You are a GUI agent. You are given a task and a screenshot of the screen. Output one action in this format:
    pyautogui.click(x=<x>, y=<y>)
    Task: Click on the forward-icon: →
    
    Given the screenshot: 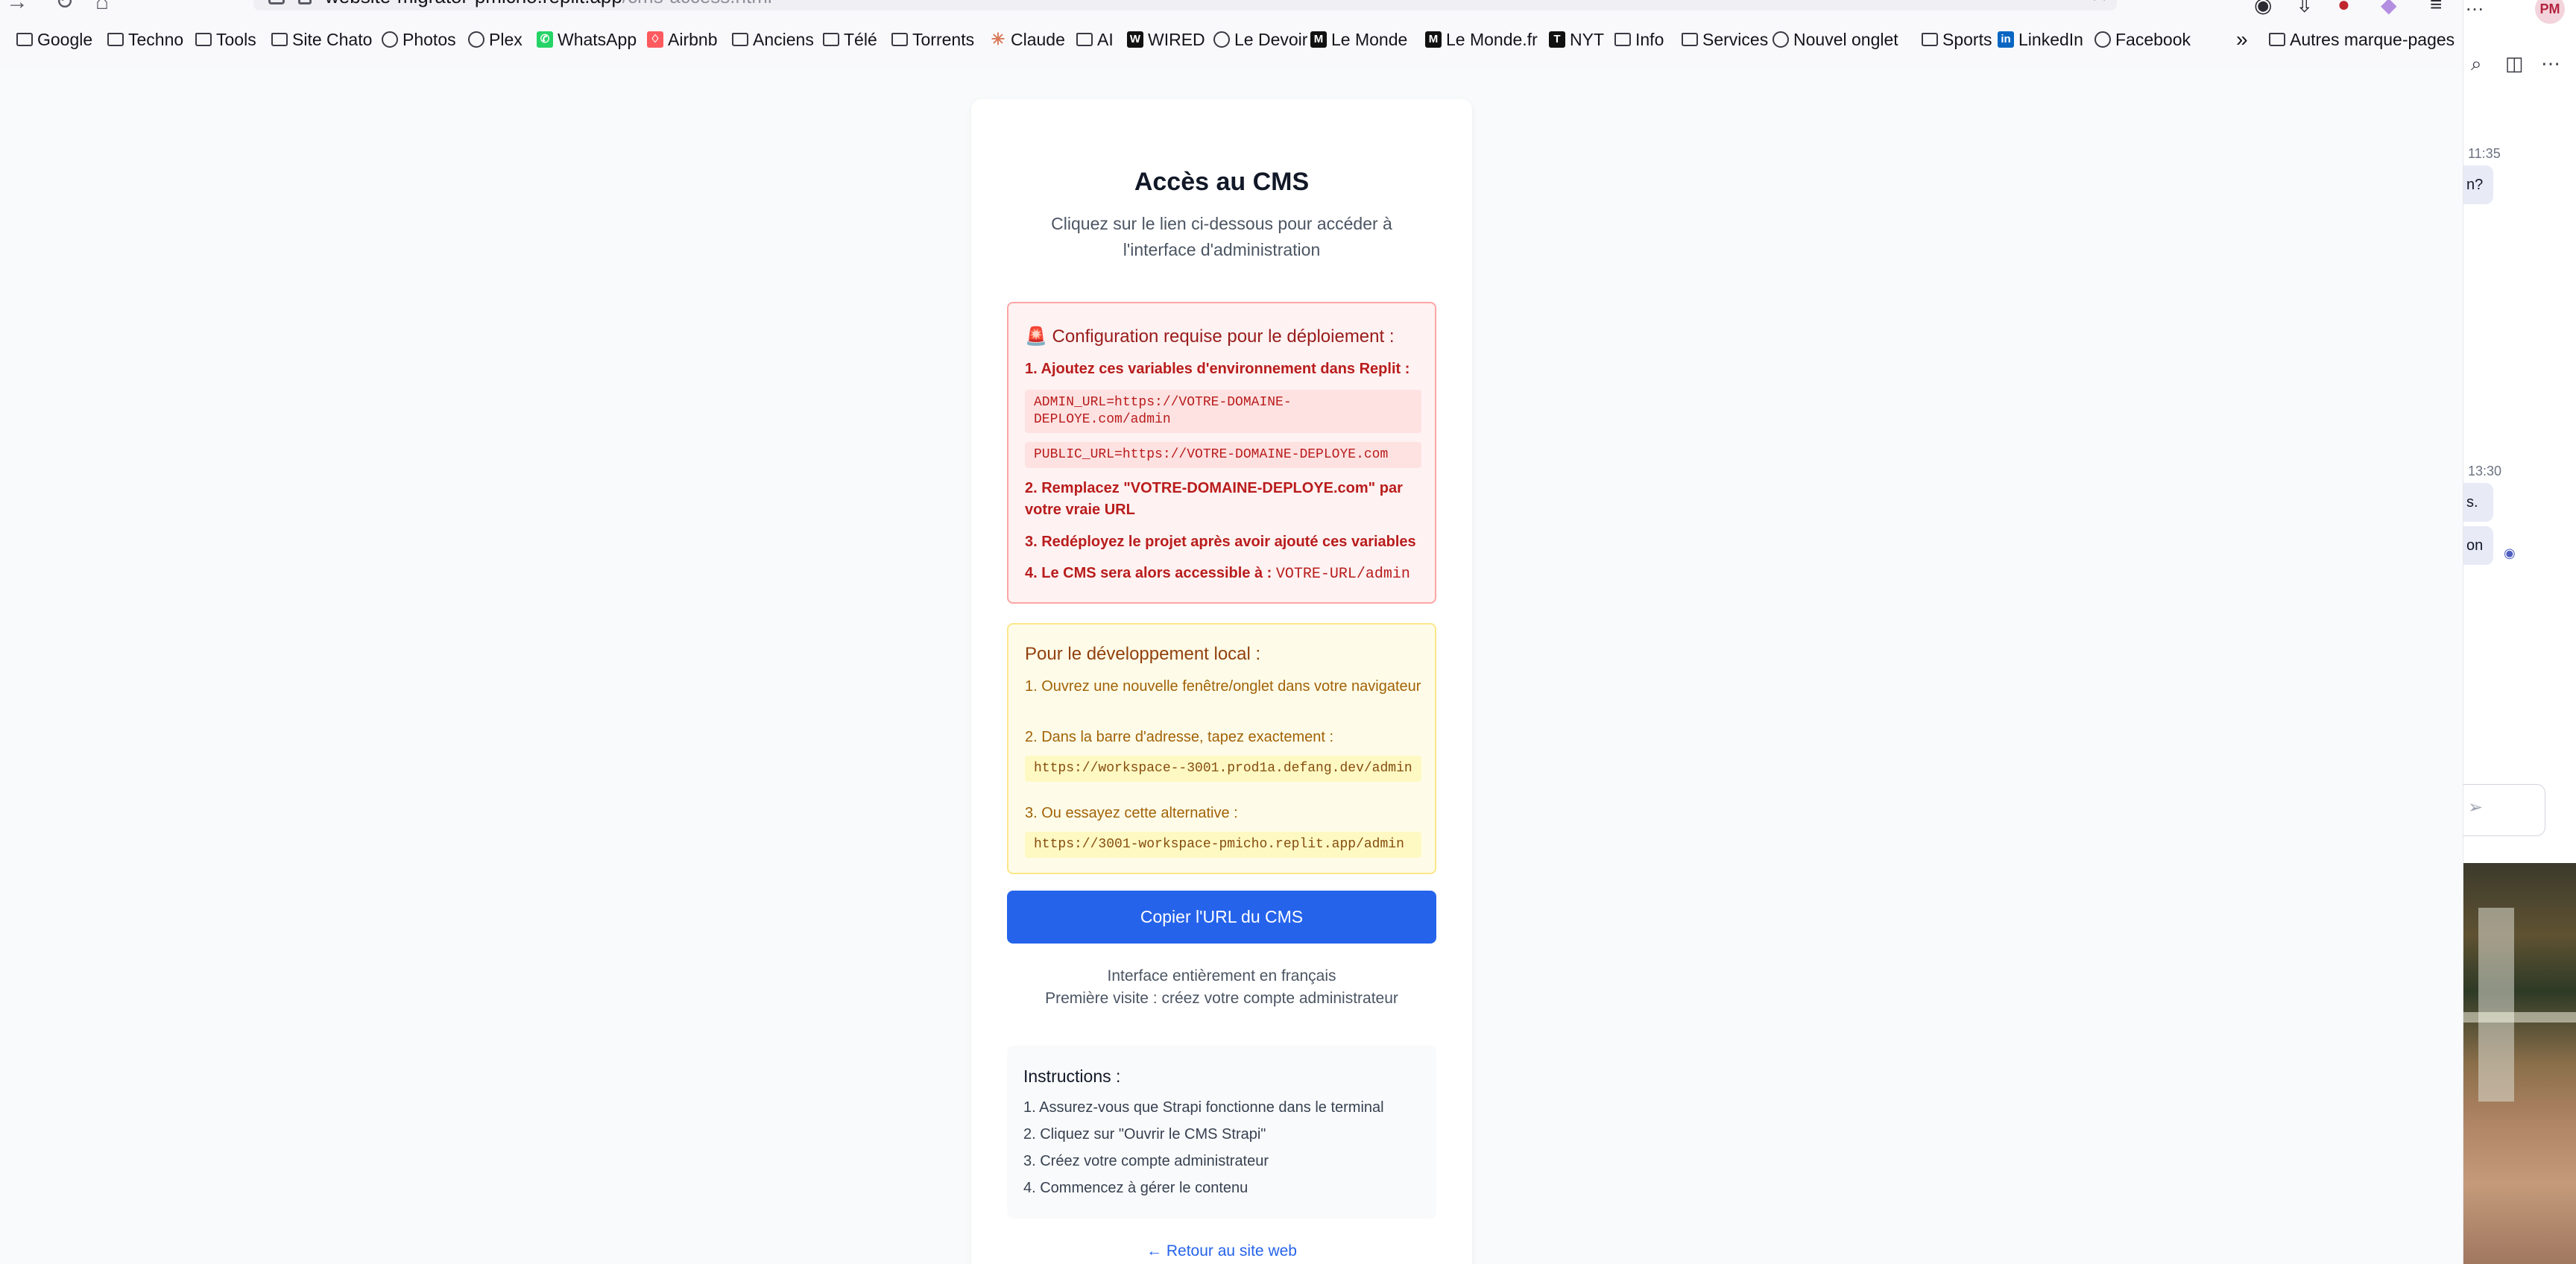 What is the action you would take?
    pyautogui.click(x=17, y=6)
    